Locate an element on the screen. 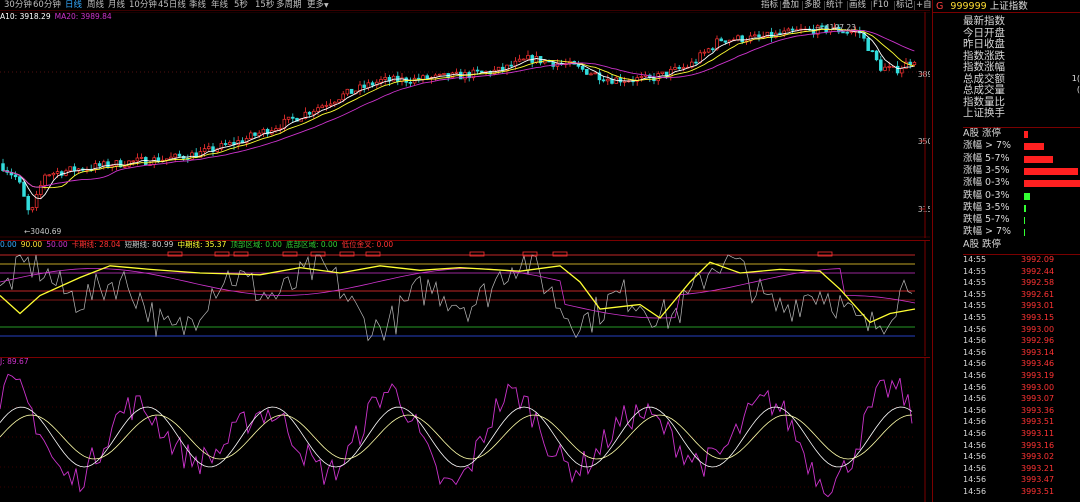 Image resolution: width=1080 pixels, height=502 pixels. tick-price: 3993.14 is located at coordinates (1038, 352).